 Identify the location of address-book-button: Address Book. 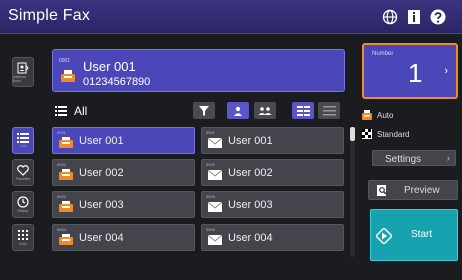
(23, 72).